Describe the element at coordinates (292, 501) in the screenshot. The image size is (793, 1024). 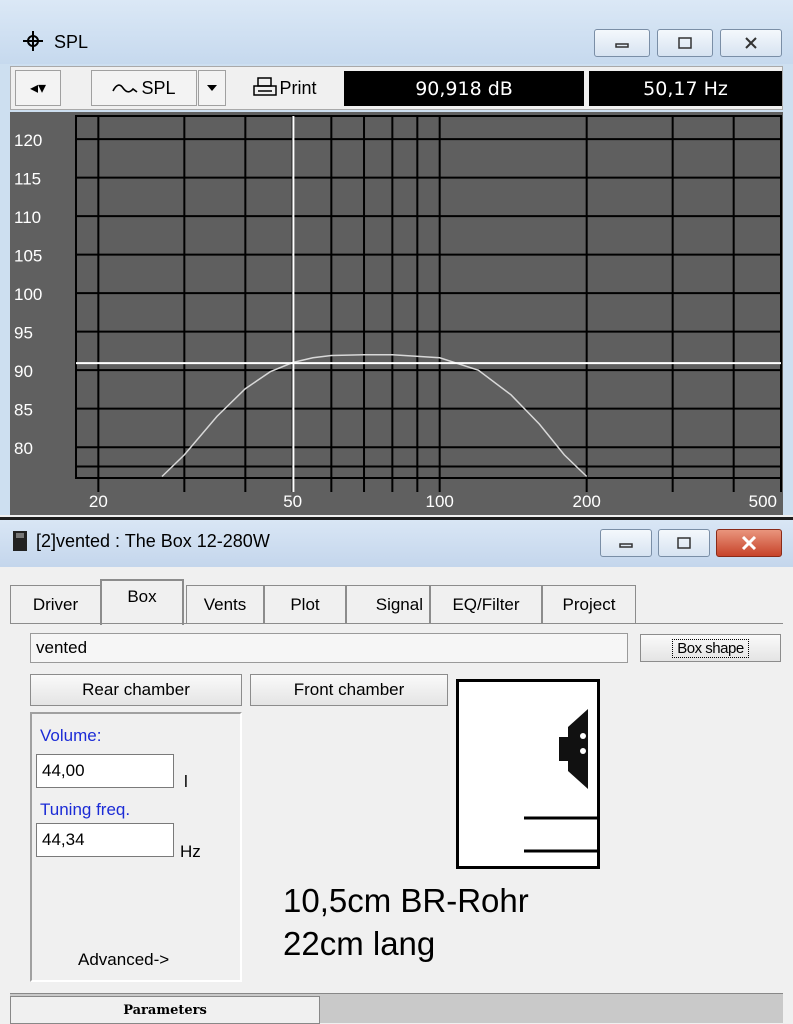
I see `x-tick-label: 50` at that location.